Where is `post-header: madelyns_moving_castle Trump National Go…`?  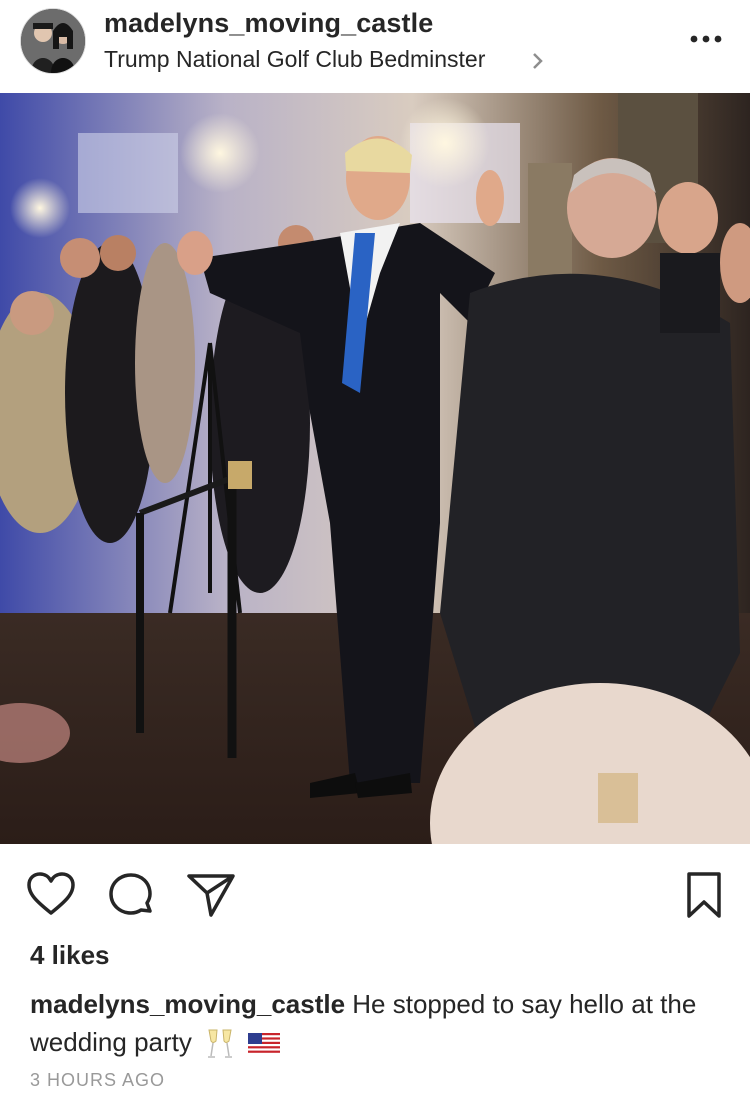
post-header: madelyns_moving_castle Trump National Go… is located at coordinates (375, 46).